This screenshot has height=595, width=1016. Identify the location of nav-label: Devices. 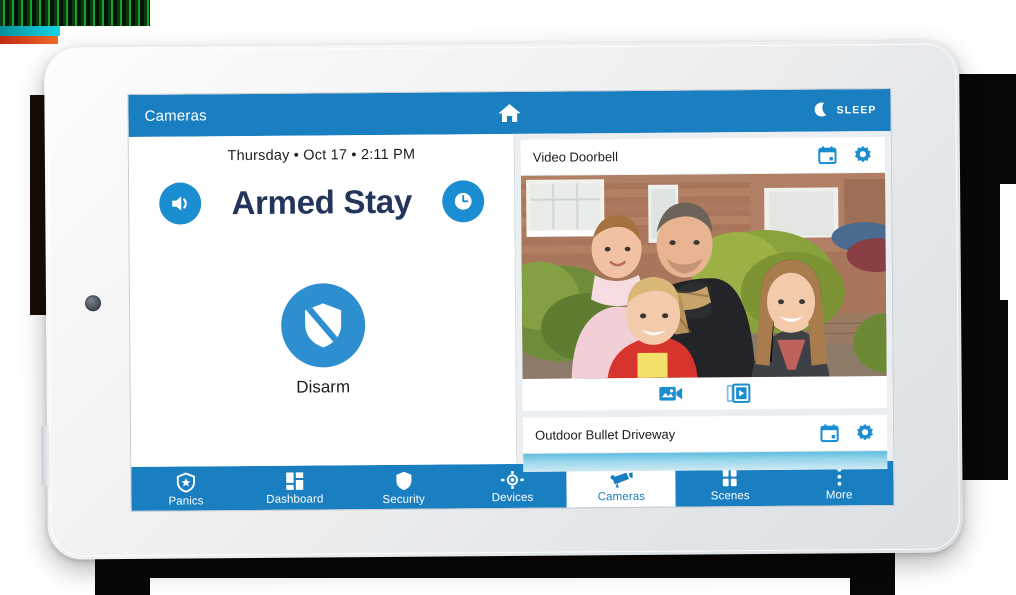
(512, 497).